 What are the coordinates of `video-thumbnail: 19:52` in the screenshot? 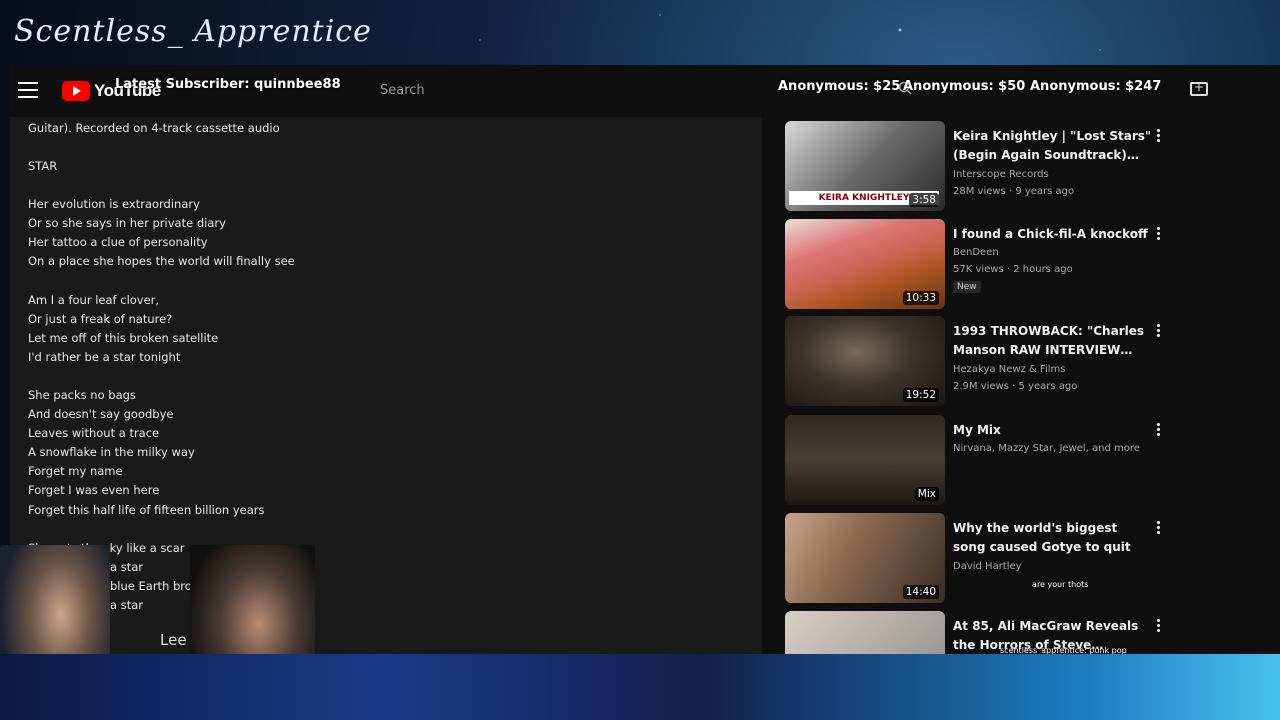 It's located at (865, 361).